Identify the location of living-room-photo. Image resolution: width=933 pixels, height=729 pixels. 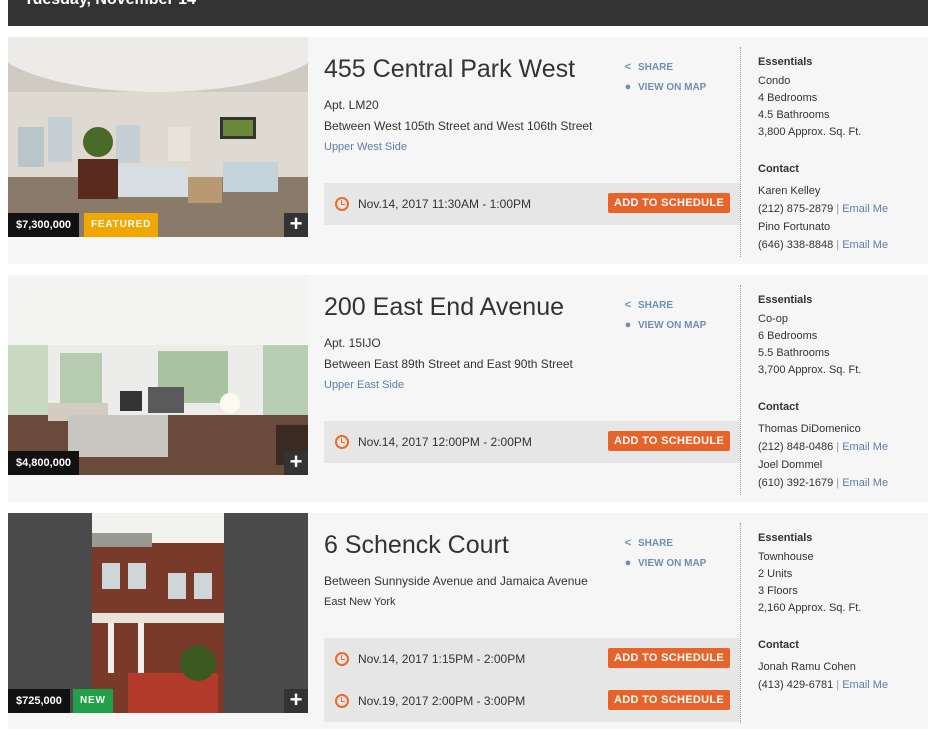
(158, 137).